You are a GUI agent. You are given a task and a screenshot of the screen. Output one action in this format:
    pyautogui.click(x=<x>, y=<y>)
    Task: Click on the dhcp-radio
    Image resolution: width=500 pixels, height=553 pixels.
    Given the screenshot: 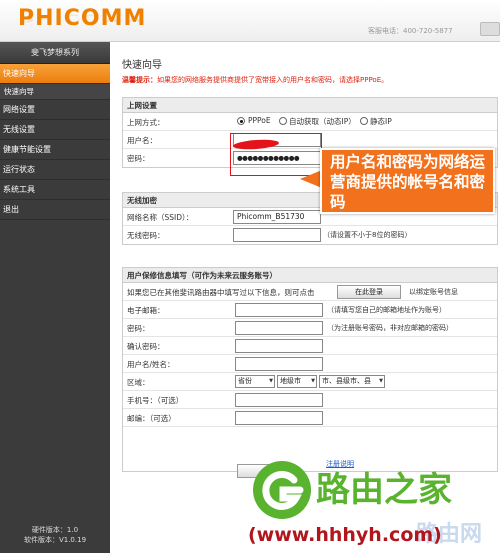 What is the action you would take?
    pyautogui.click(x=283, y=121)
    